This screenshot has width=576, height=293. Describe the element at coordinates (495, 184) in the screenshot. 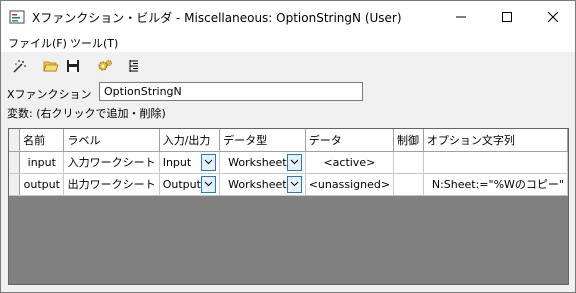

I see `cell-option: N:Sheet:="%Wのコピー"` at that location.